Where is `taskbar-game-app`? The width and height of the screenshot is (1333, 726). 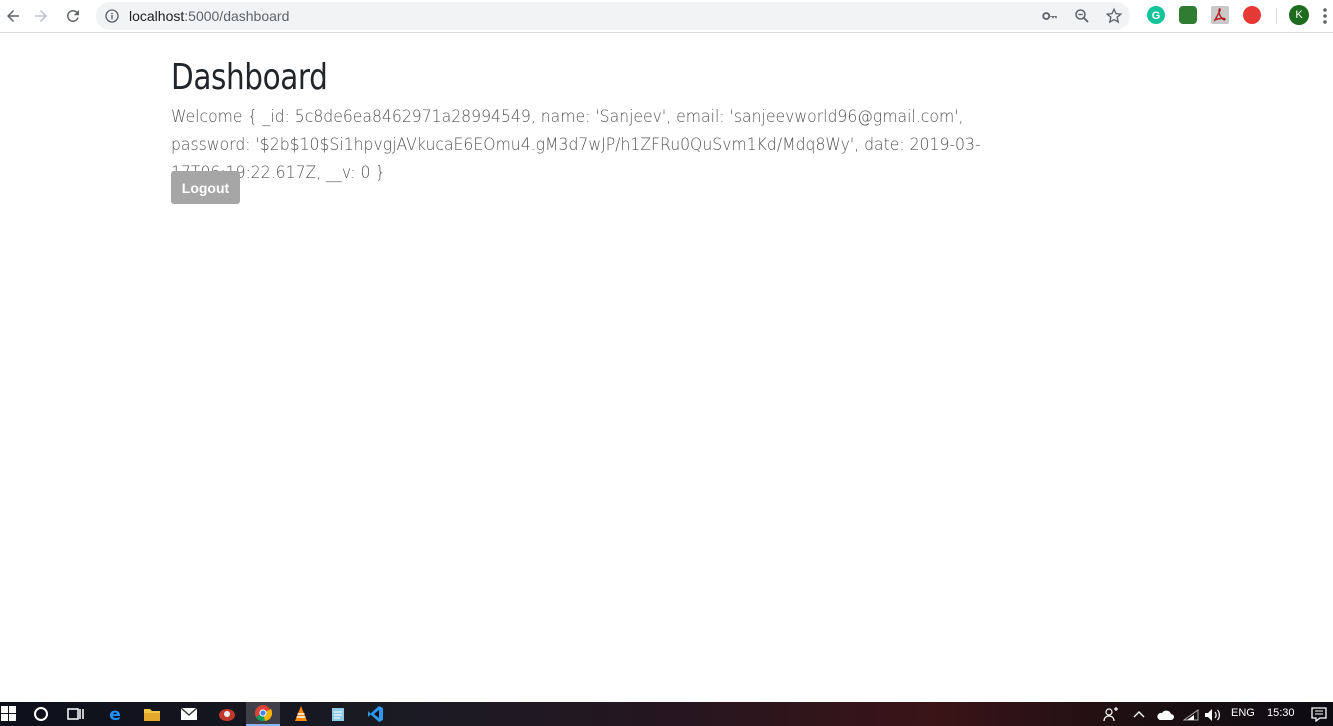
taskbar-game-app is located at coordinates (227, 714).